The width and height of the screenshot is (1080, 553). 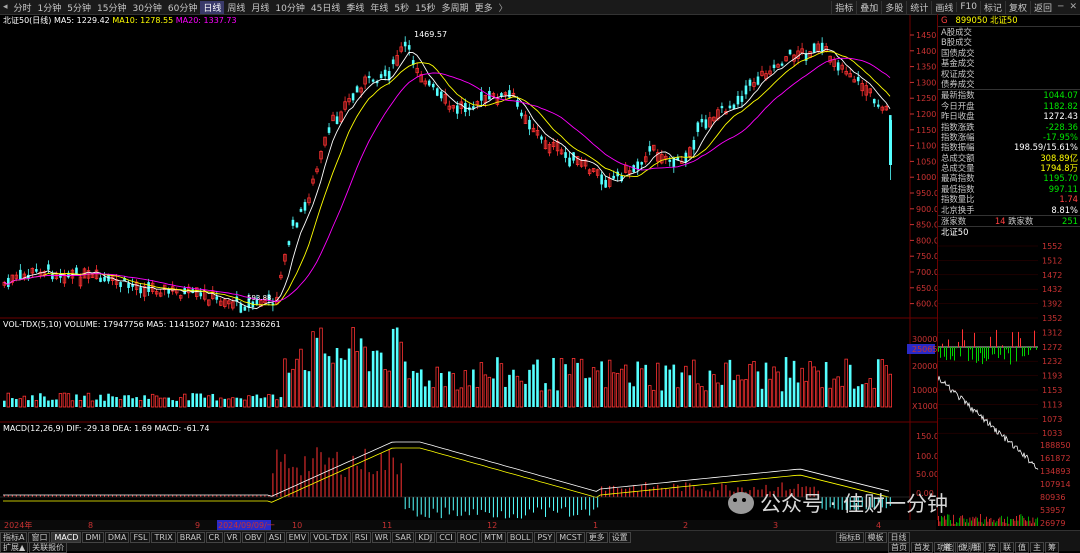 I want to click on period-tab-11: 季线, so click(x=355, y=7).